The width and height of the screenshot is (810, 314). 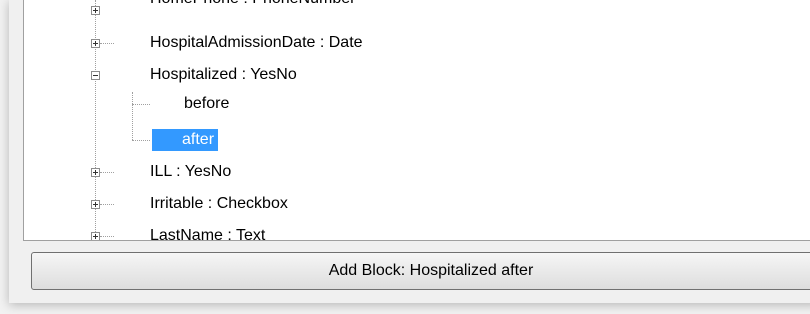 I want to click on tree-node-before: before, so click(x=206, y=104).